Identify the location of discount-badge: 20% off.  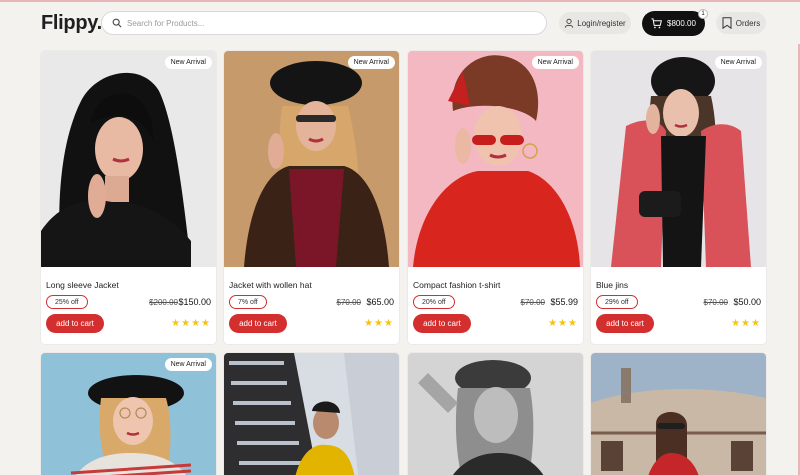
(434, 302).